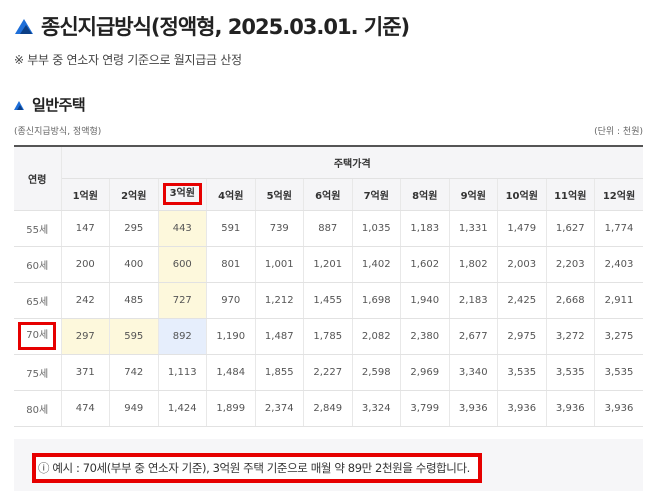 This screenshot has height=502, width=665. Describe the element at coordinates (376, 264) in the screenshot. I see `payment-cell: 1,402` at that location.